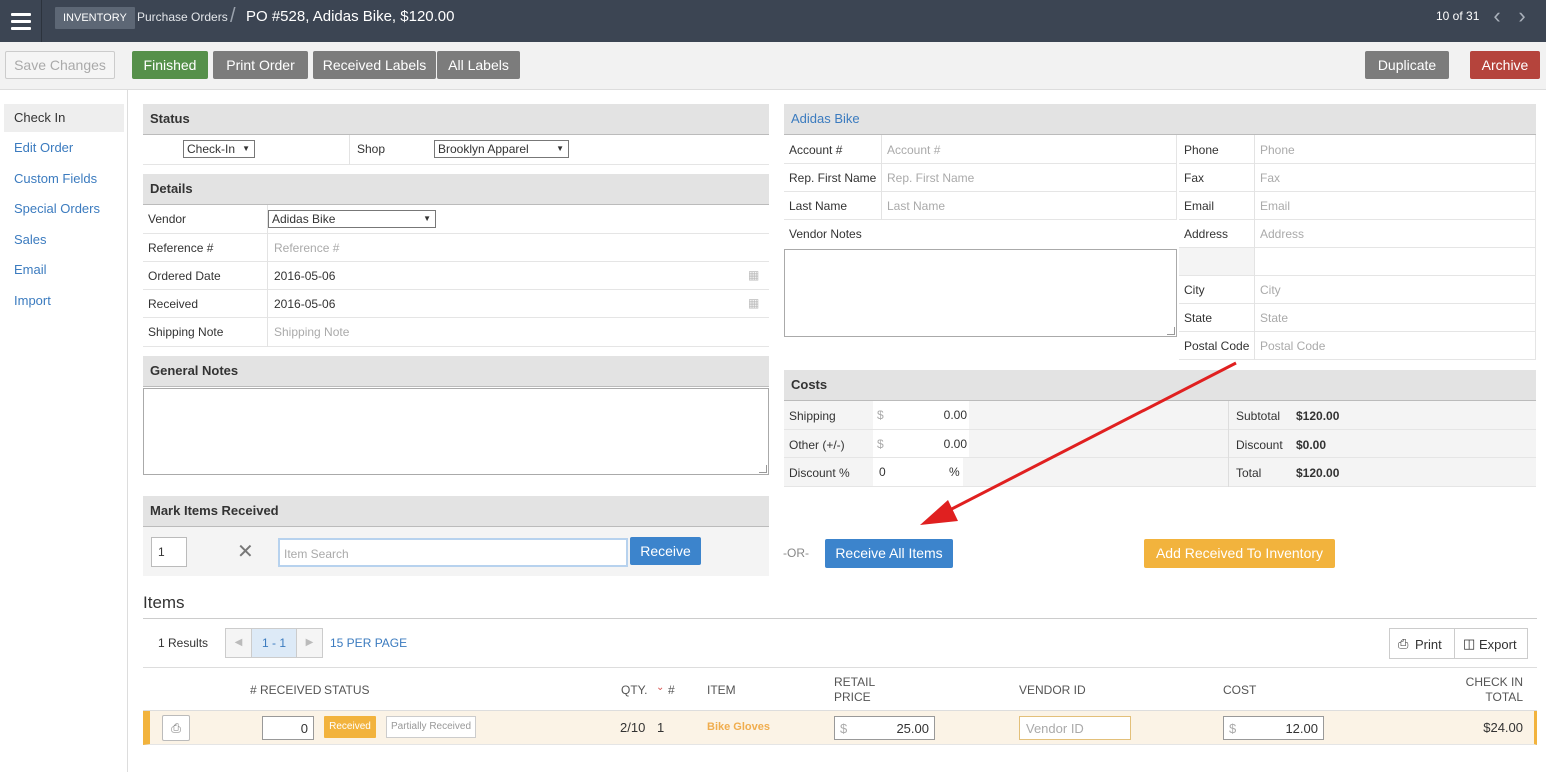 This screenshot has width=1546, height=772. Describe the element at coordinates (1357, 290) in the screenshot. I see `city-row: City City` at that location.